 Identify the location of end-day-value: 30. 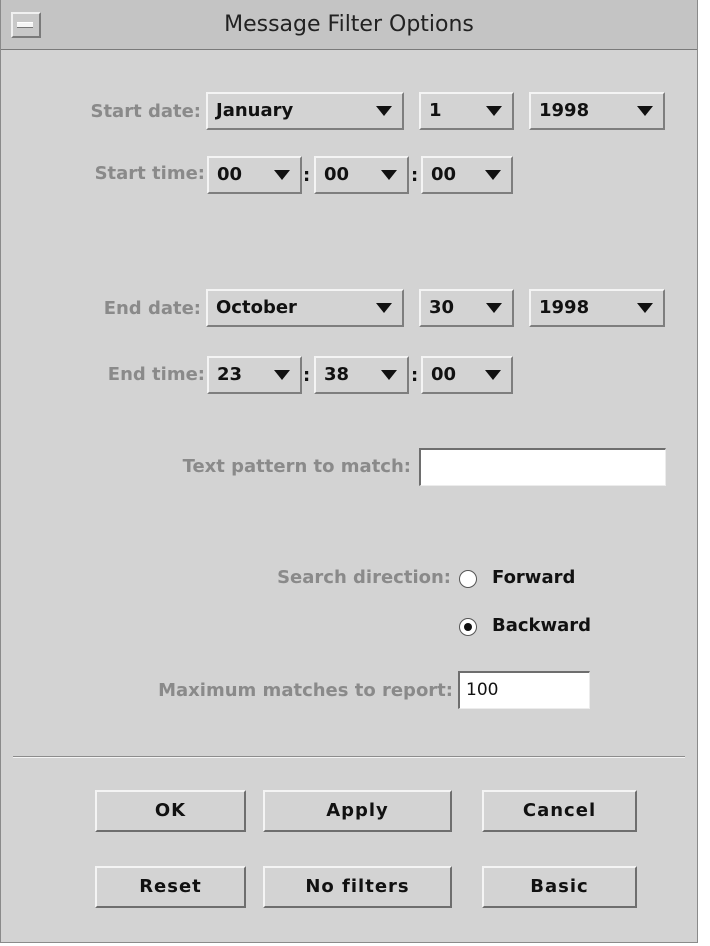
(442, 307).